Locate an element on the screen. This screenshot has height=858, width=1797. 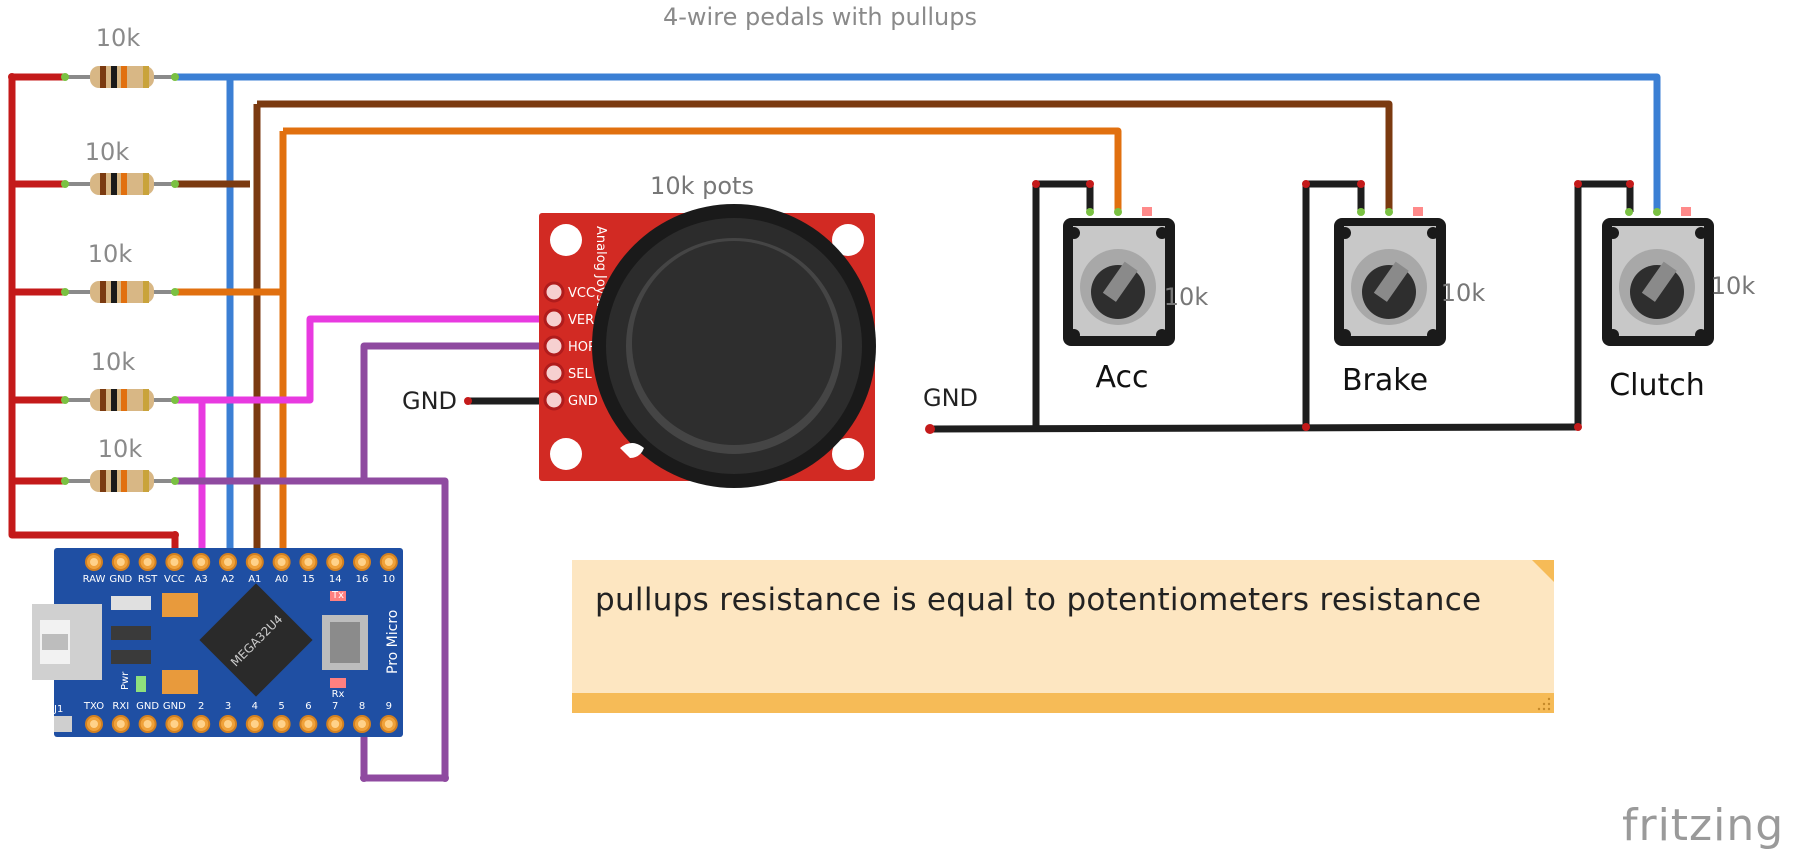
pedal-gnd-label: GND is located at coordinates (950, 398).